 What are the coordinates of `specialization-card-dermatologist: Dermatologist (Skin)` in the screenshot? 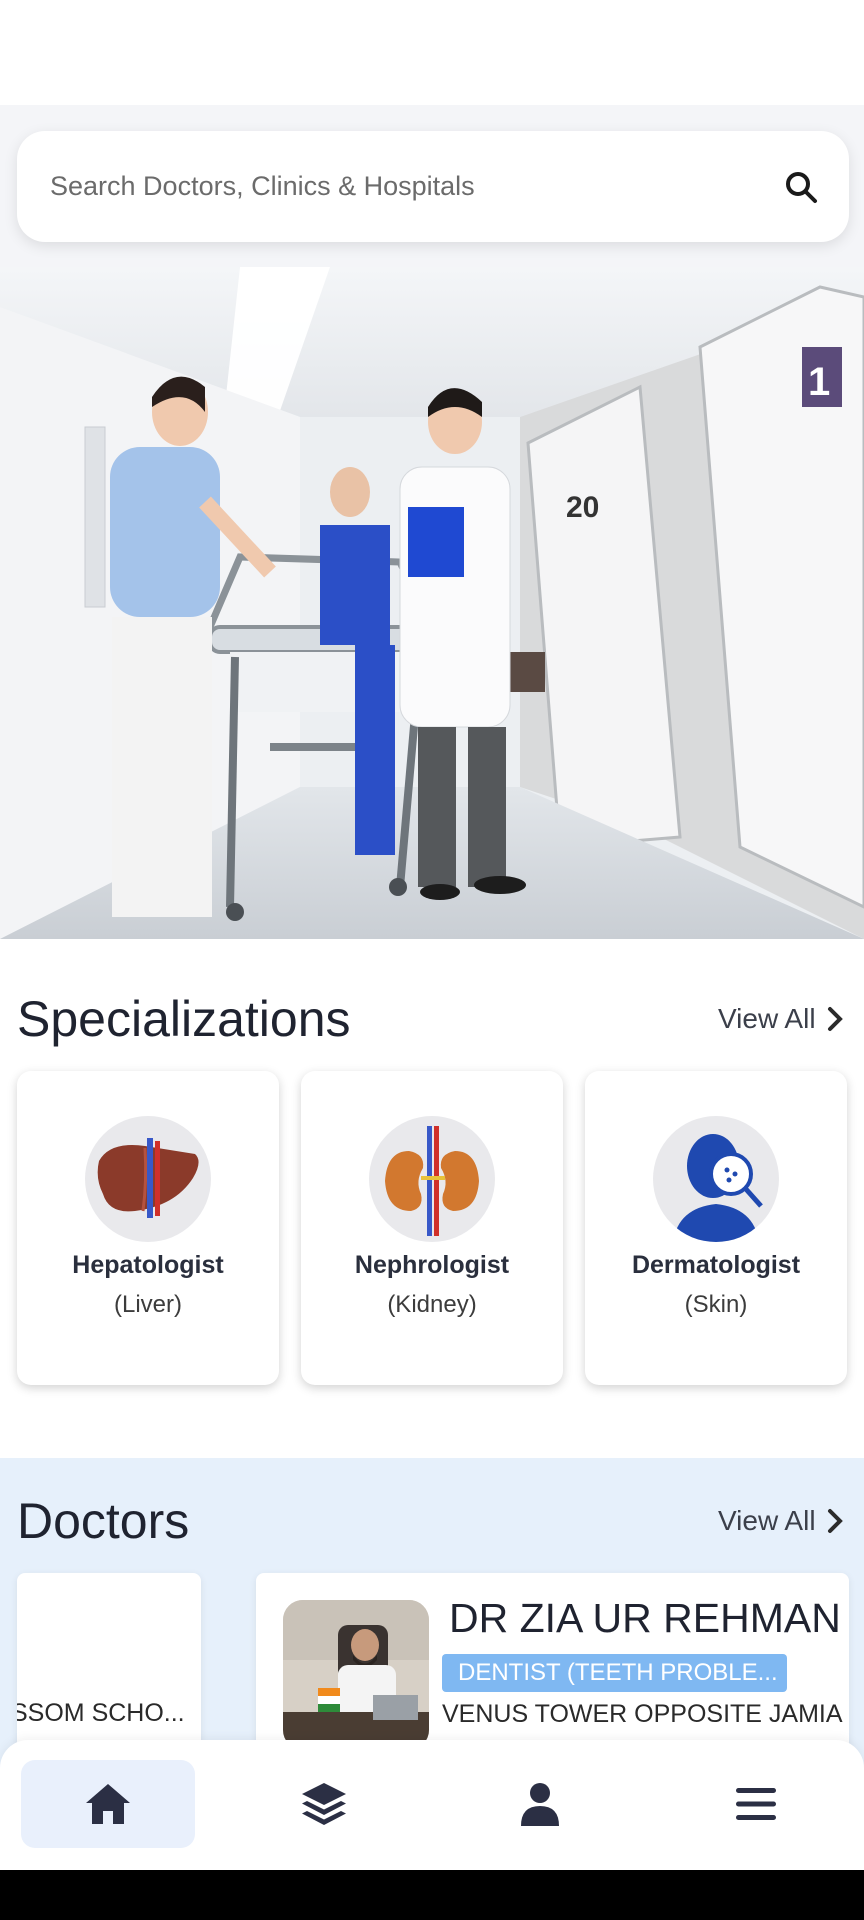 It's located at (716, 1228).